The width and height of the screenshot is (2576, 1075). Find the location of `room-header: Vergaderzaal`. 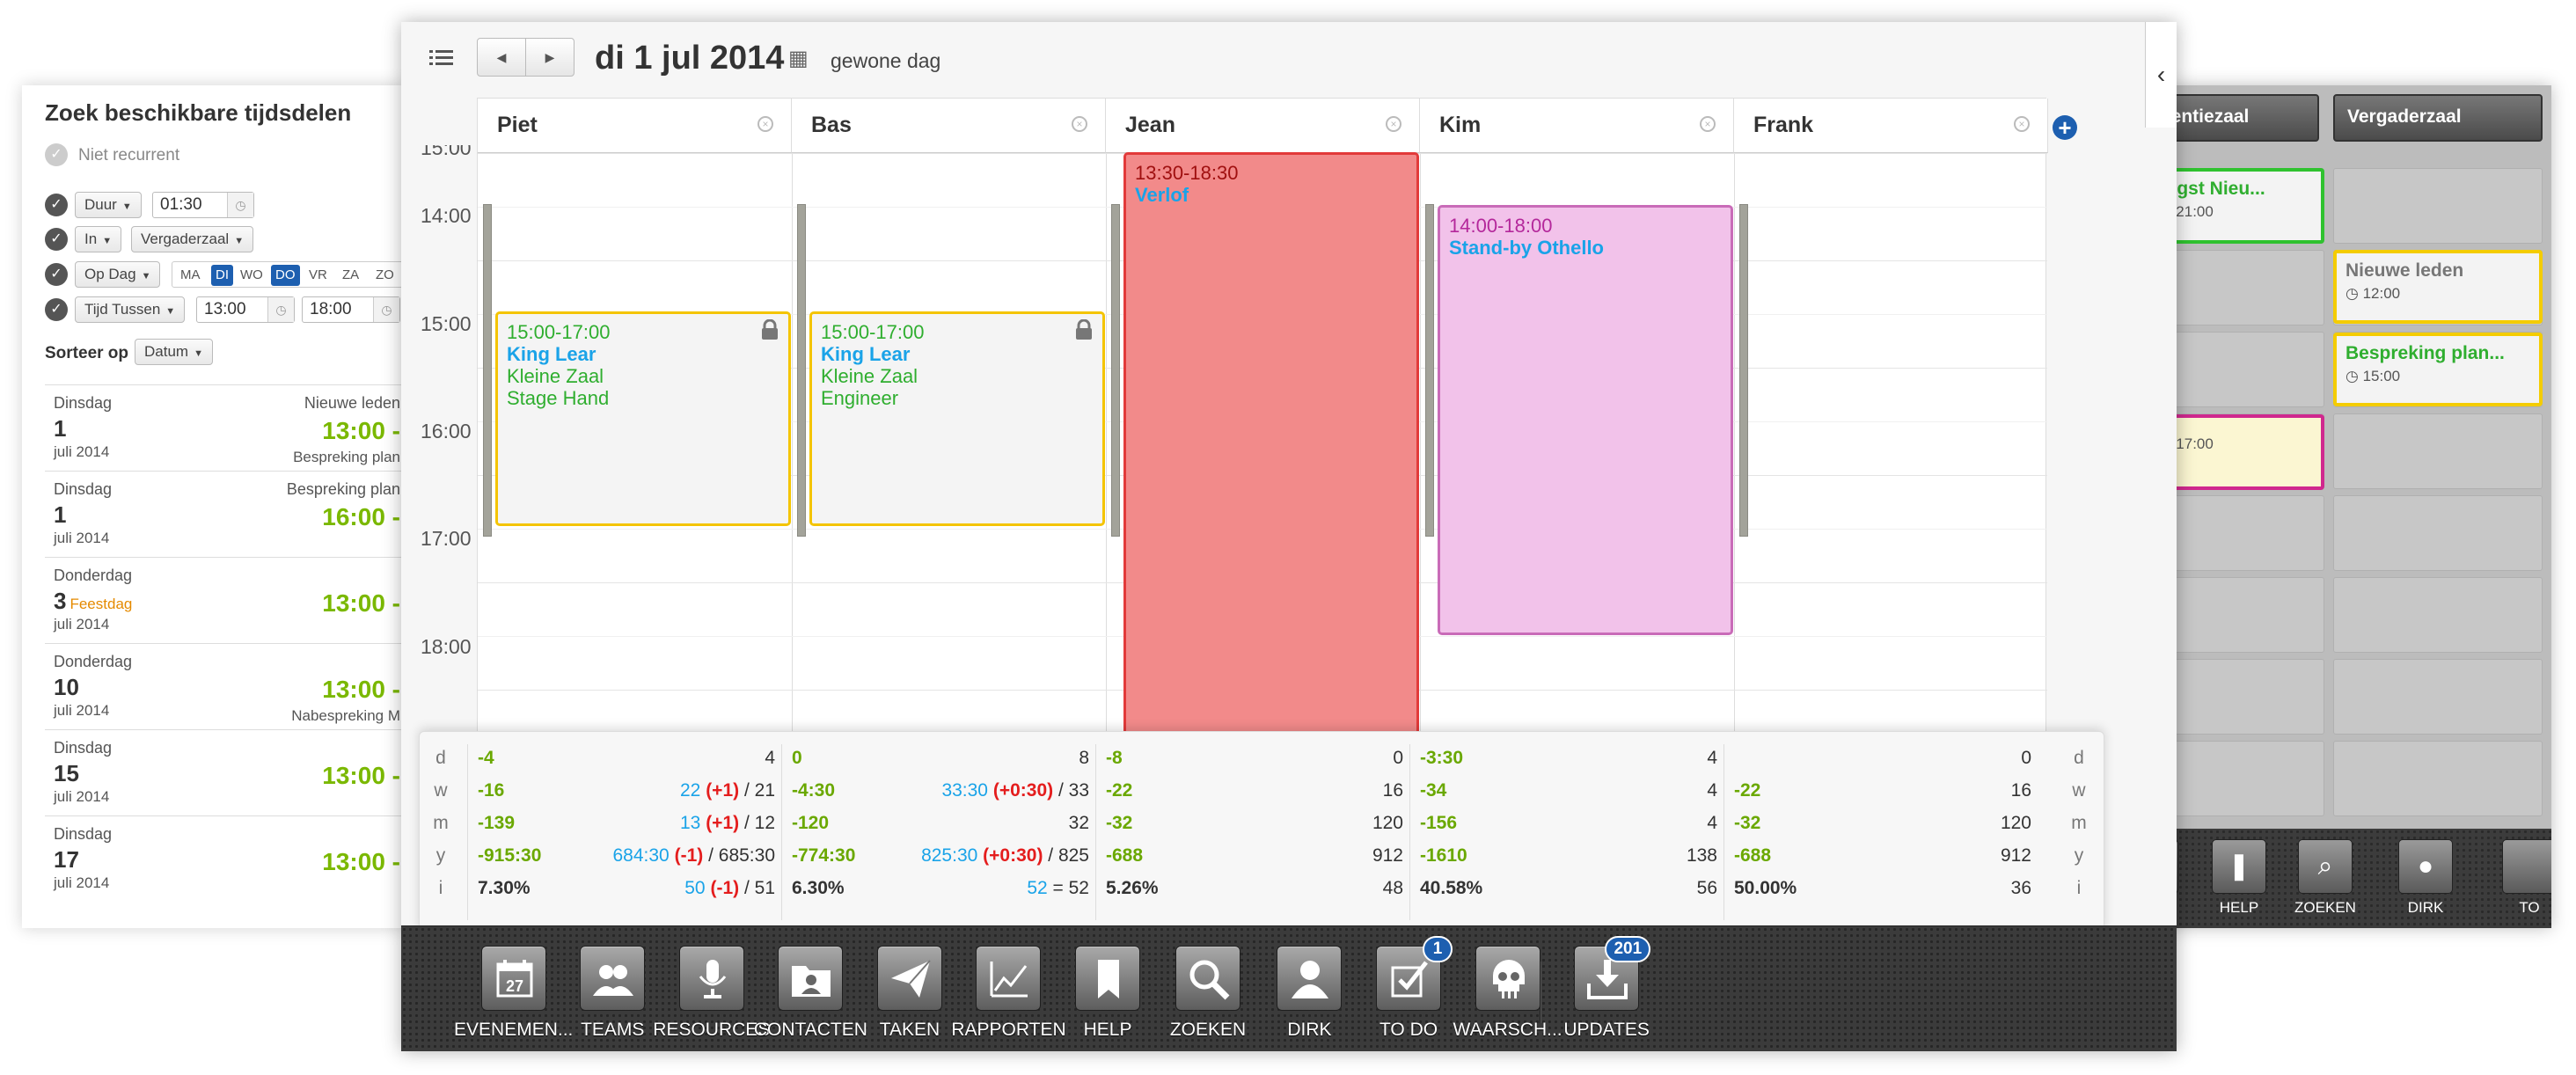

room-header: Vergaderzaal is located at coordinates (2438, 118).